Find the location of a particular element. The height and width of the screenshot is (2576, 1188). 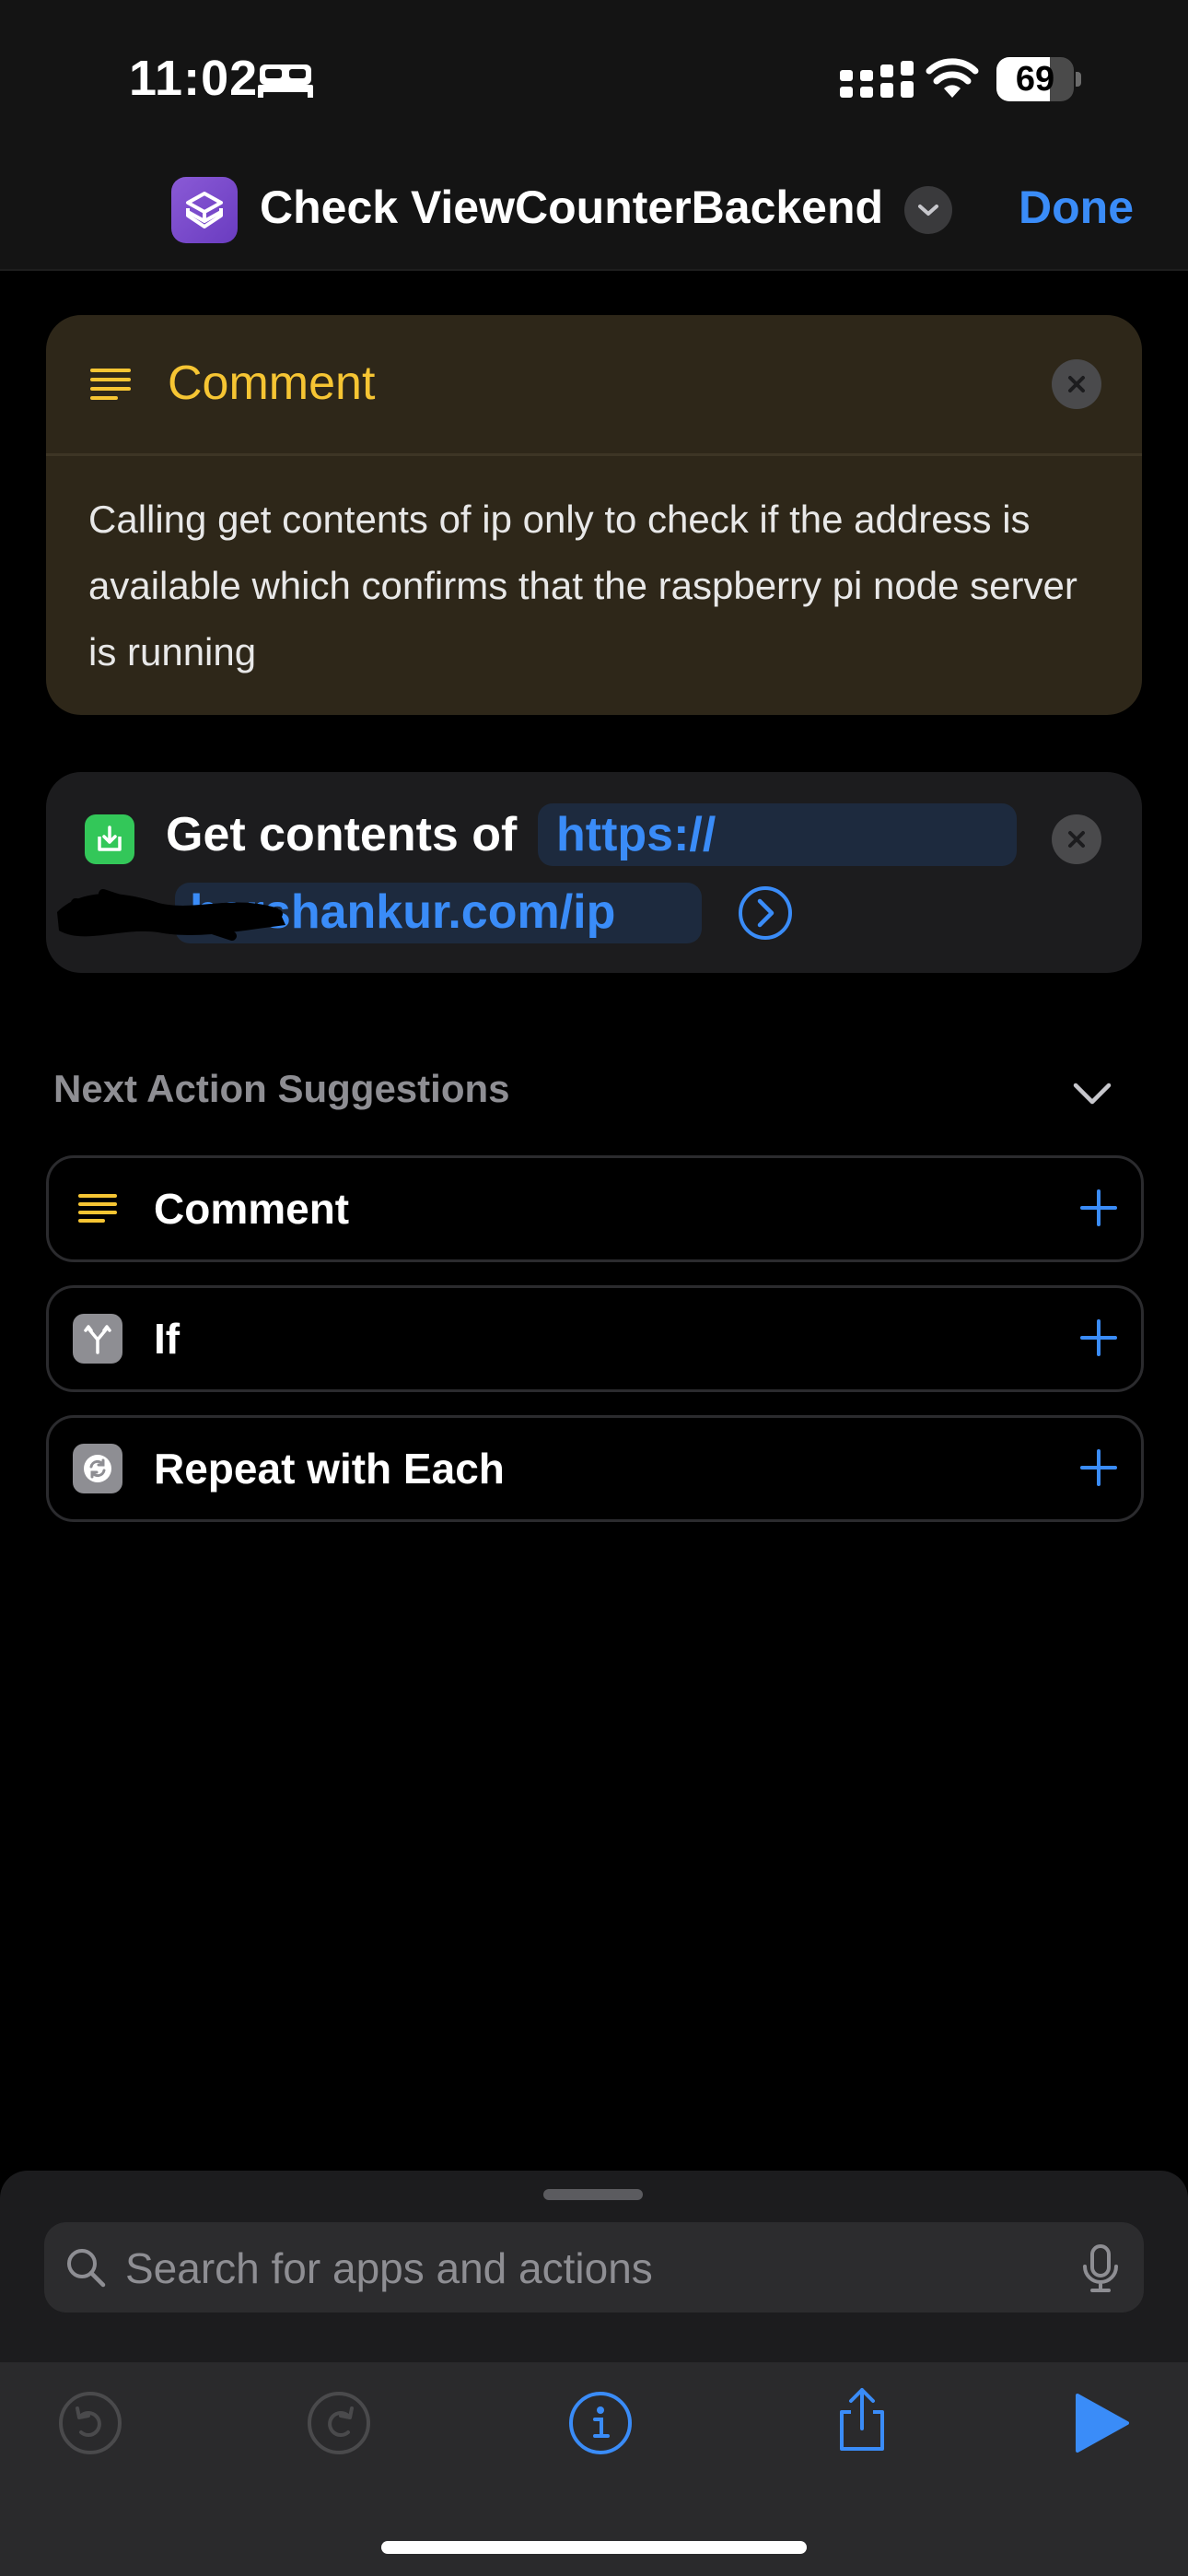

search-input is located at coordinates (585, 2268).